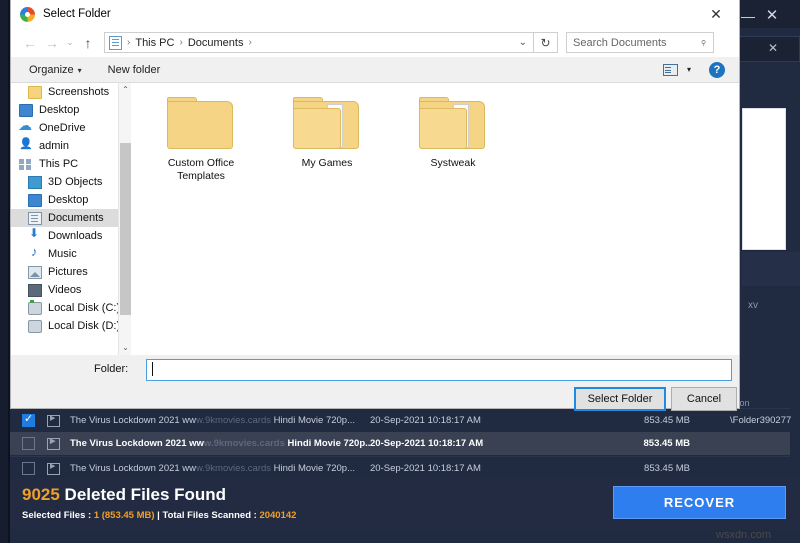  I want to click on sidebar-item-screenshots: Screenshots, so click(71, 92).